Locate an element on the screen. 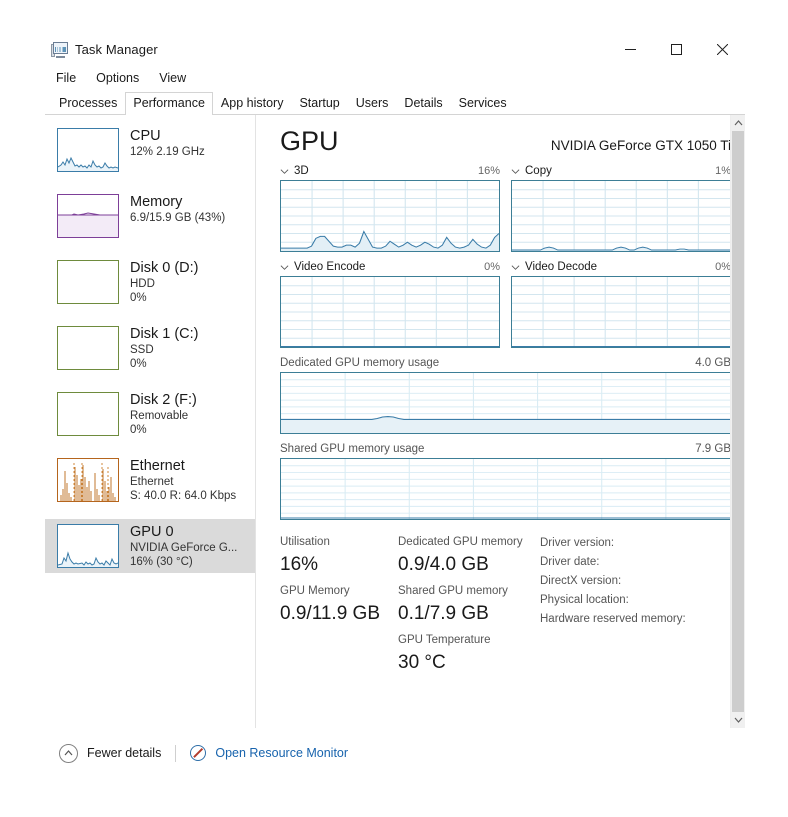  scrollbar-thumb is located at coordinates (738, 421).